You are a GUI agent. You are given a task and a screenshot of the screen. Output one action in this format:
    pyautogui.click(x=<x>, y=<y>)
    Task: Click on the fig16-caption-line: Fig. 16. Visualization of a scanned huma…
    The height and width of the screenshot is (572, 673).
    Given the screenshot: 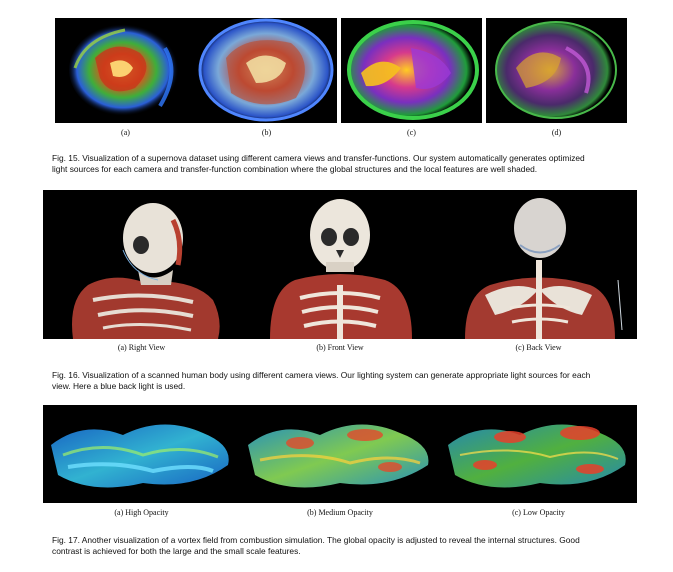 What is the action you would take?
    pyautogui.click(x=321, y=375)
    